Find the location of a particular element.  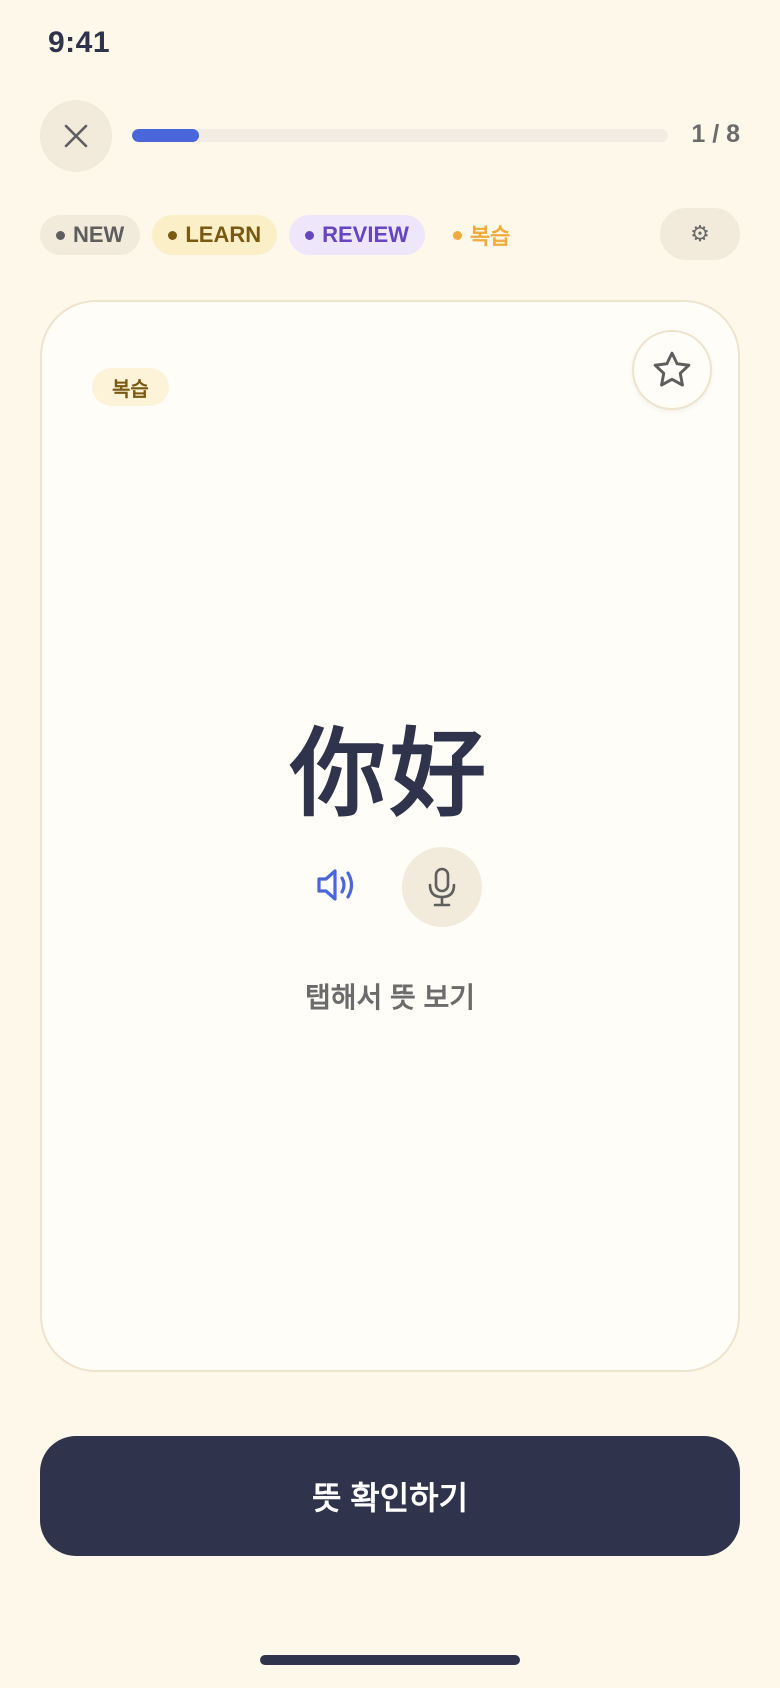

filter-chip-label: NEW is located at coordinates (99, 234).